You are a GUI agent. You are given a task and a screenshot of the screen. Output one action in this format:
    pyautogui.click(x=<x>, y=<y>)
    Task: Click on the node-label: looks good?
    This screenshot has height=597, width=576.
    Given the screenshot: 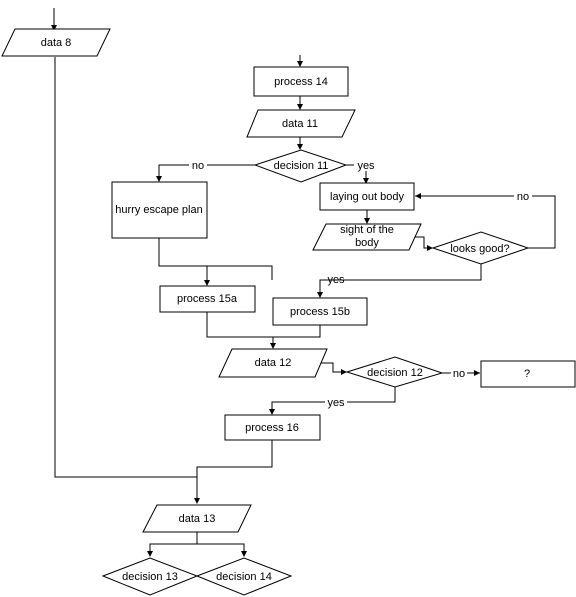 What is the action you would take?
    pyautogui.click(x=479, y=249)
    